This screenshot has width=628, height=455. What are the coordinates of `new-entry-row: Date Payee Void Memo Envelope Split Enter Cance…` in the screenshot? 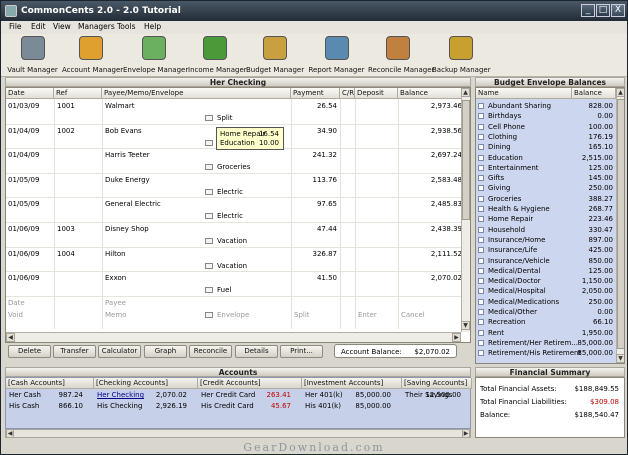 It's located at (233, 309).